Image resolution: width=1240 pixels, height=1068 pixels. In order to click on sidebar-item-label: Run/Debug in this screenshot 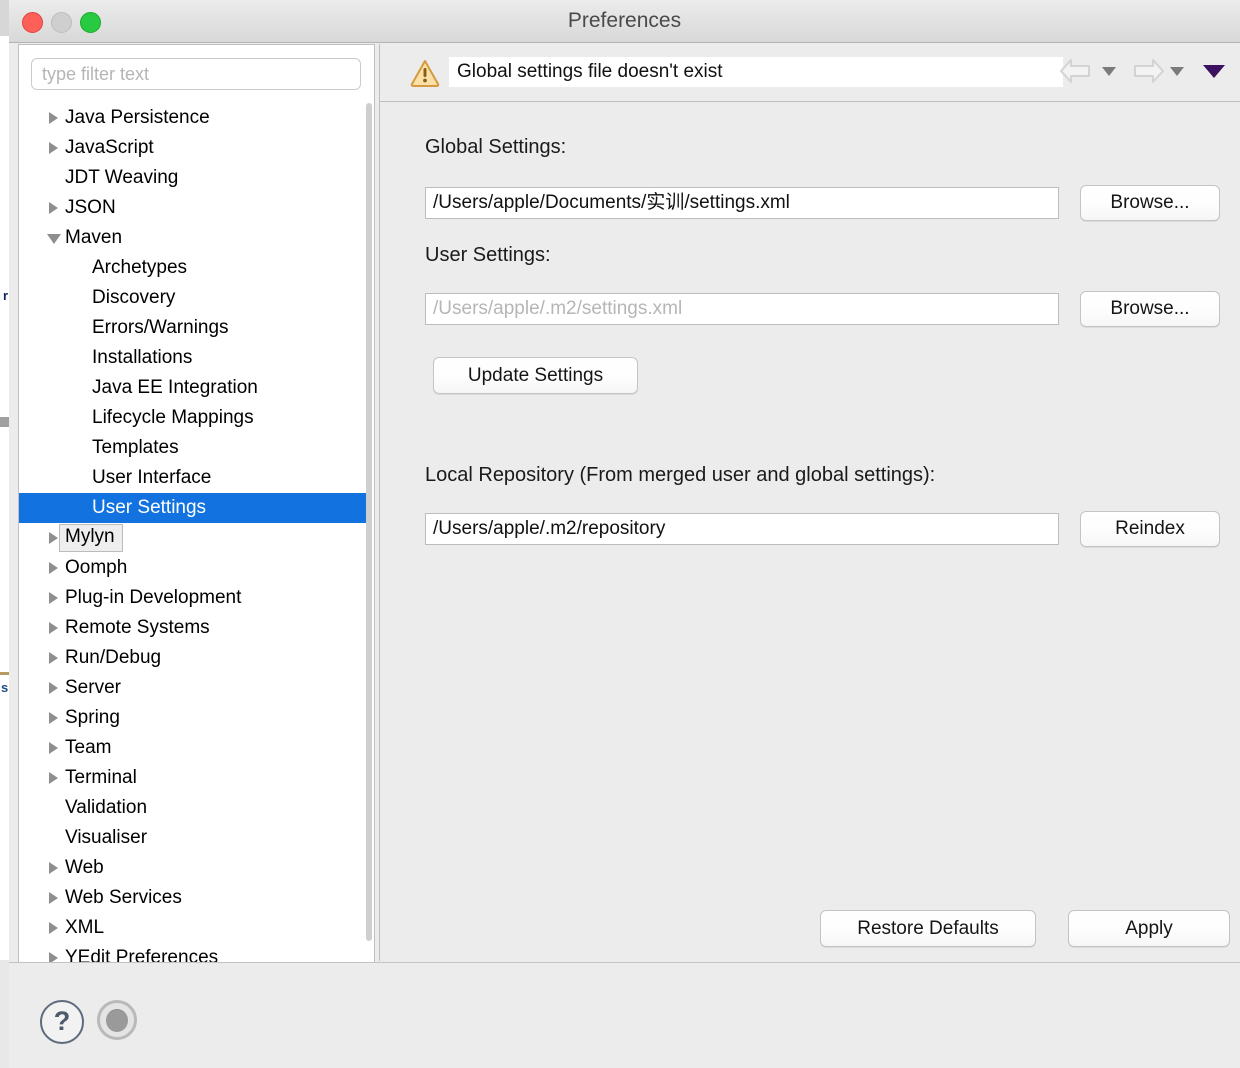, I will do `click(113, 657)`.